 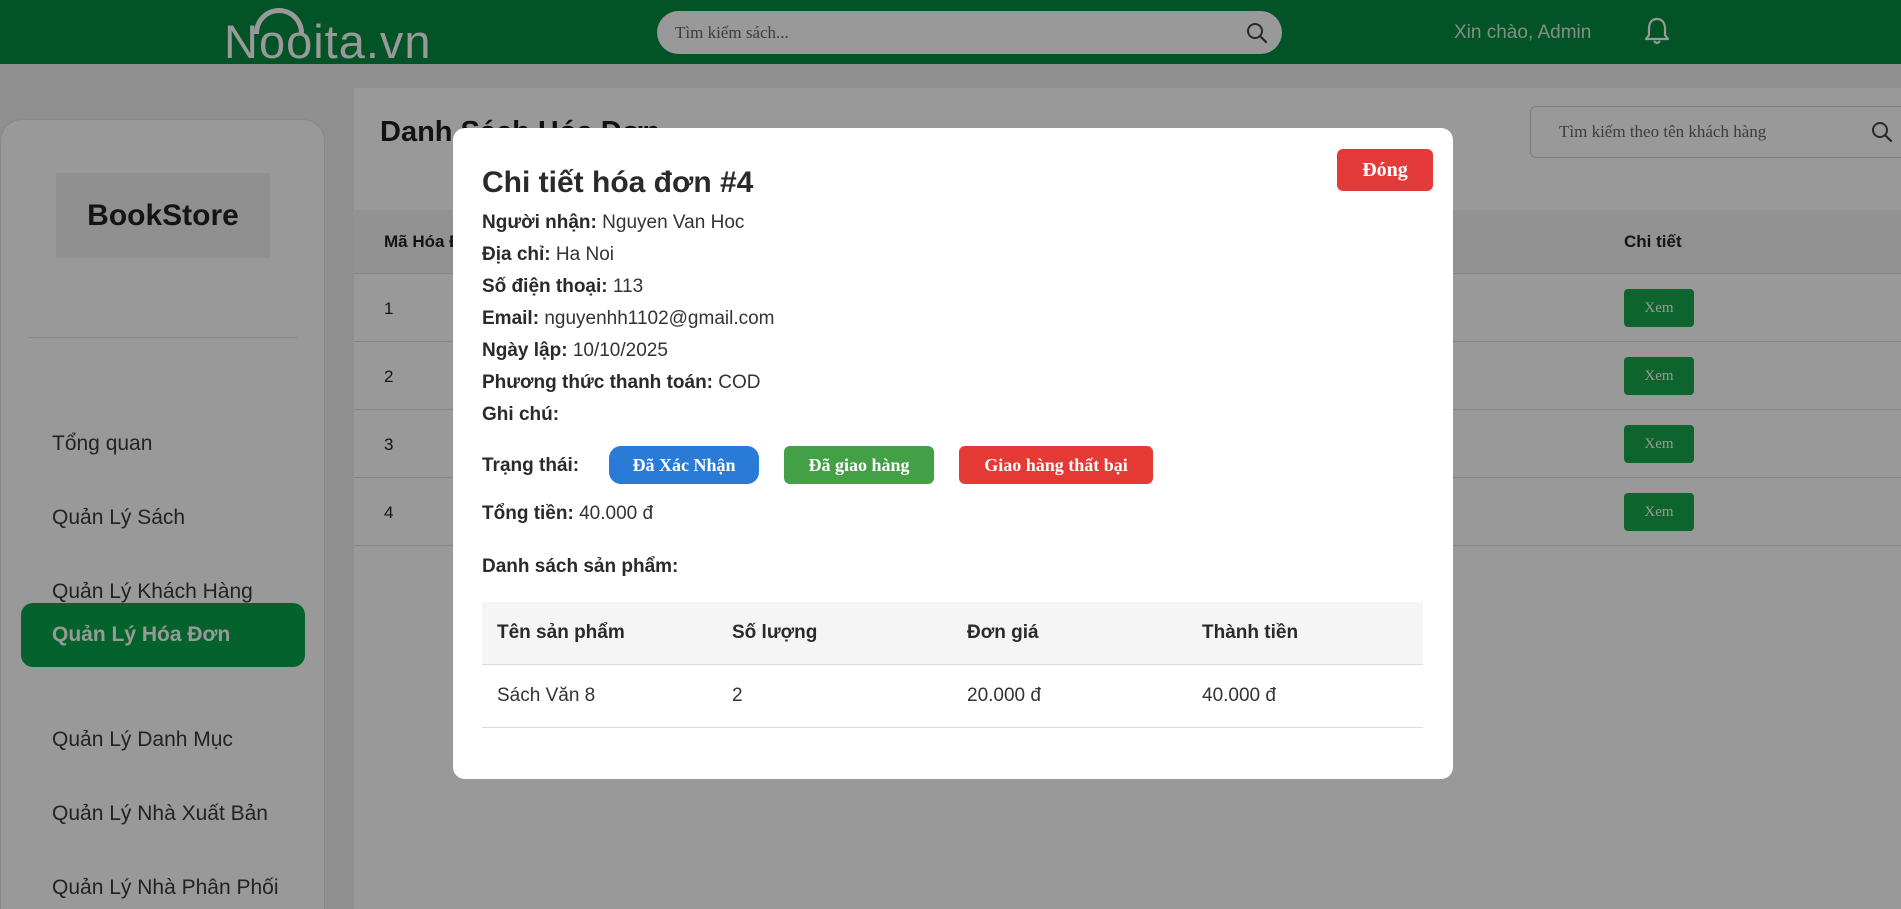 I want to click on recipient-field: Người nhận: Nguyen Van Hoc, so click(x=613, y=223).